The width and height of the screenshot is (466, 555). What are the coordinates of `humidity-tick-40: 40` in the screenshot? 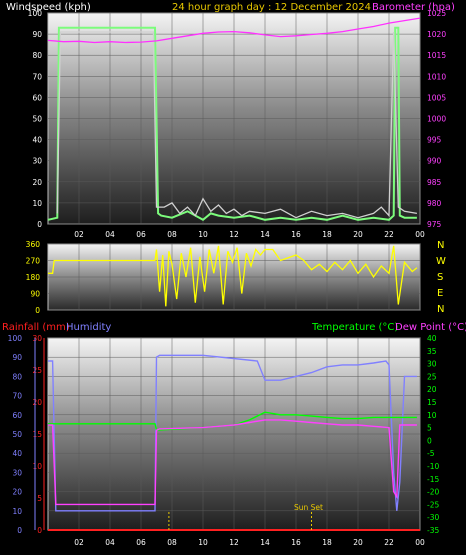 It's located at (17, 453).